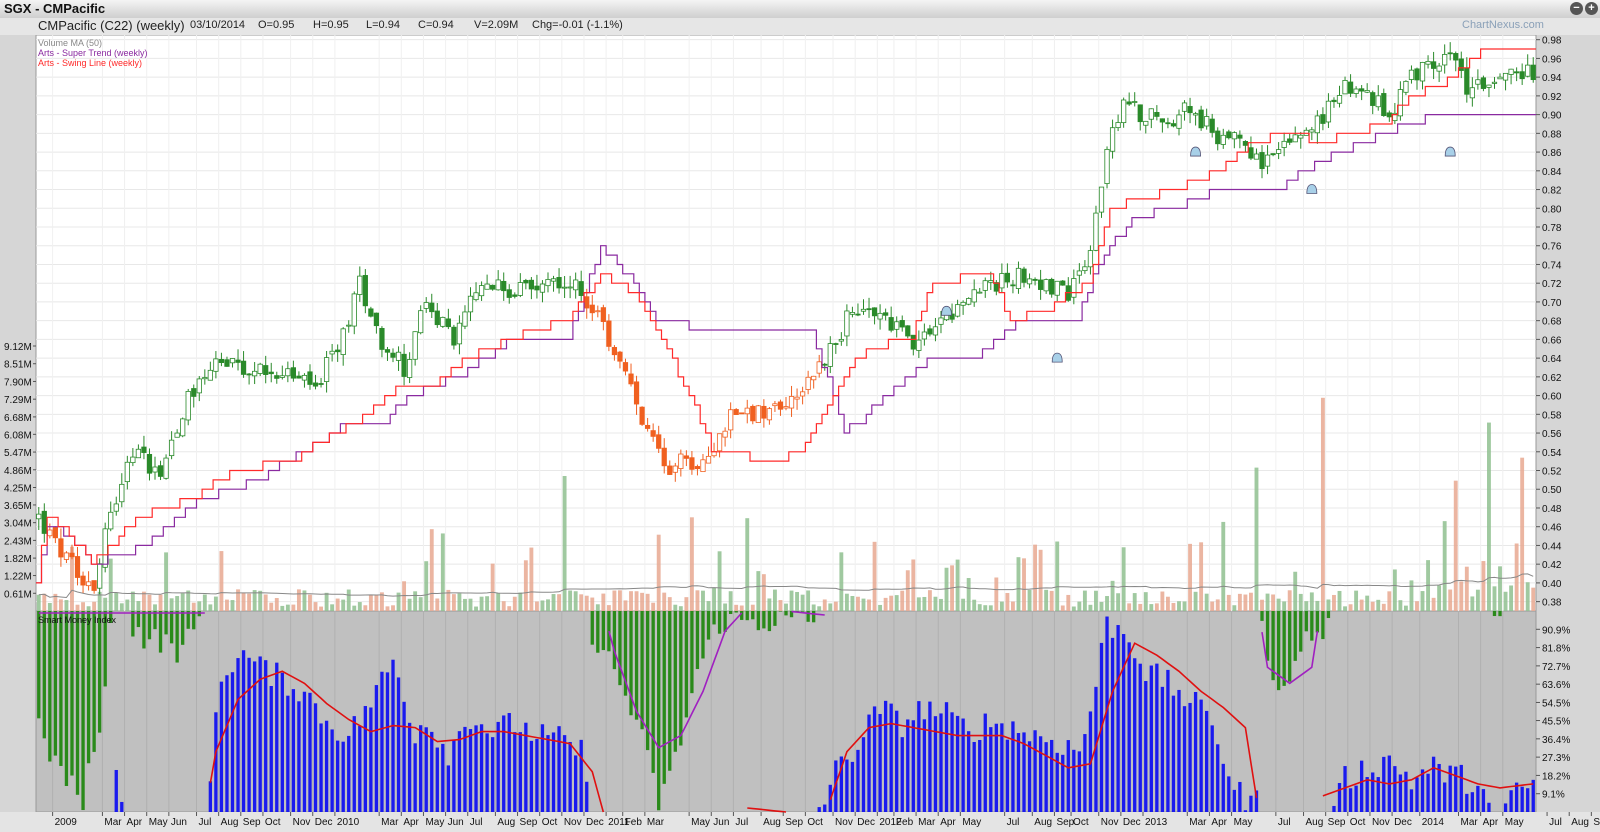  I want to click on price-tick-label: 0.46, so click(1552, 528).